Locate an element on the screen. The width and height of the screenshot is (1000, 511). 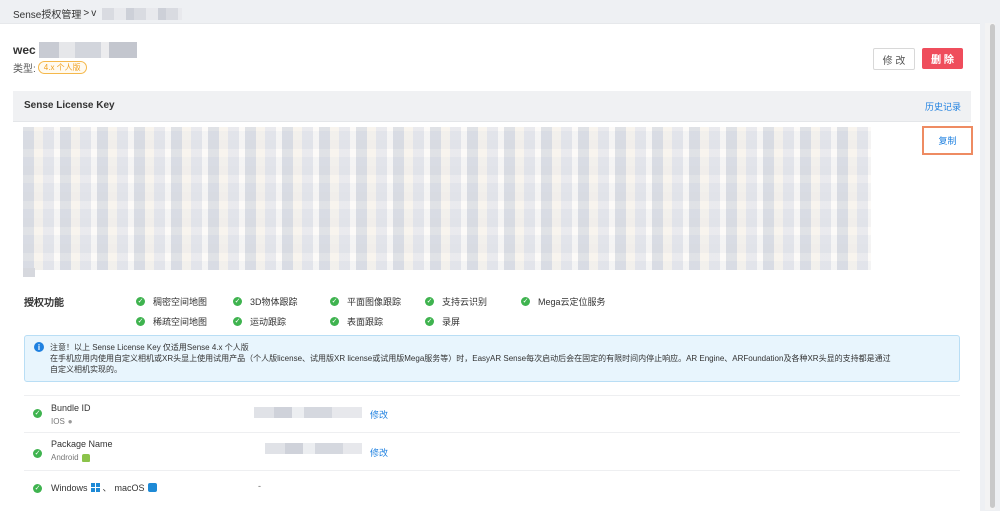
package-name-title: Package Name is located at coordinates (82, 444).